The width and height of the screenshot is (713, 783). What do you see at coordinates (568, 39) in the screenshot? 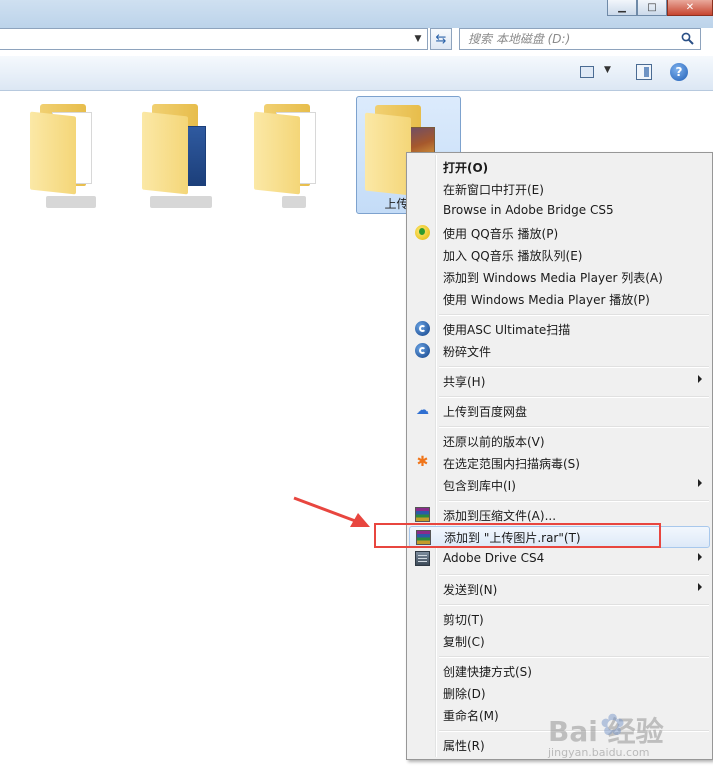
I see `search-input` at bounding box center [568, 39].